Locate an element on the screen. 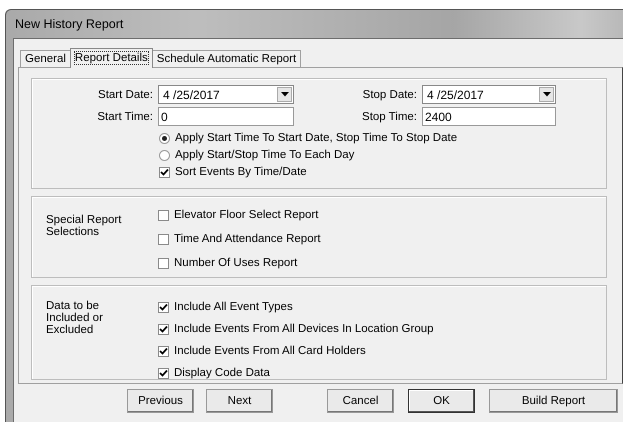 The height and width of the screenshot is (422, 623). dialog-button: OK is located at coordinates (441, 401).